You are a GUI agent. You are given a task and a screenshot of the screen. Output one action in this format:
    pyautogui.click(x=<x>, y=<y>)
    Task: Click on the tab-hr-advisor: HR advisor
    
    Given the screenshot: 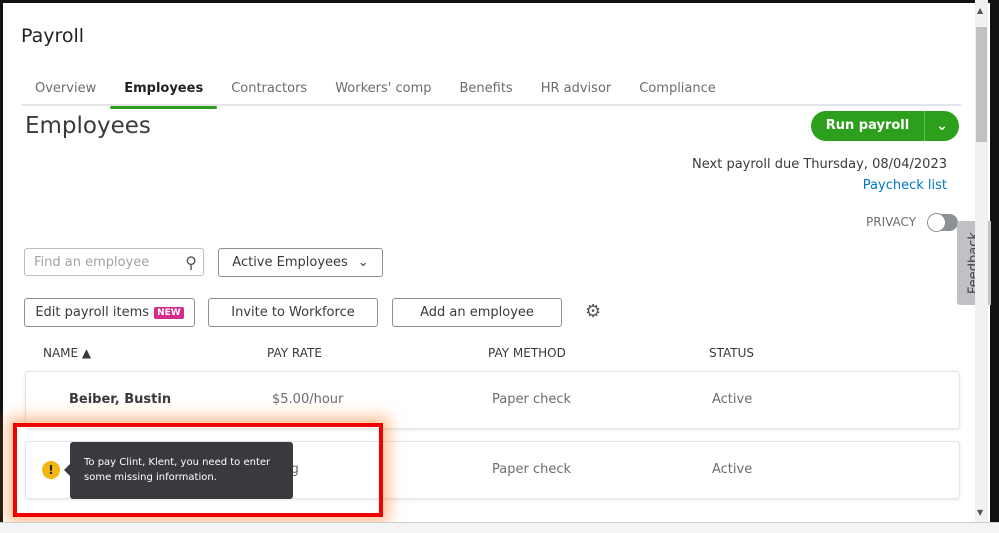 What is the action you would take?
    pyautogui.click(x=576, y=91)
    